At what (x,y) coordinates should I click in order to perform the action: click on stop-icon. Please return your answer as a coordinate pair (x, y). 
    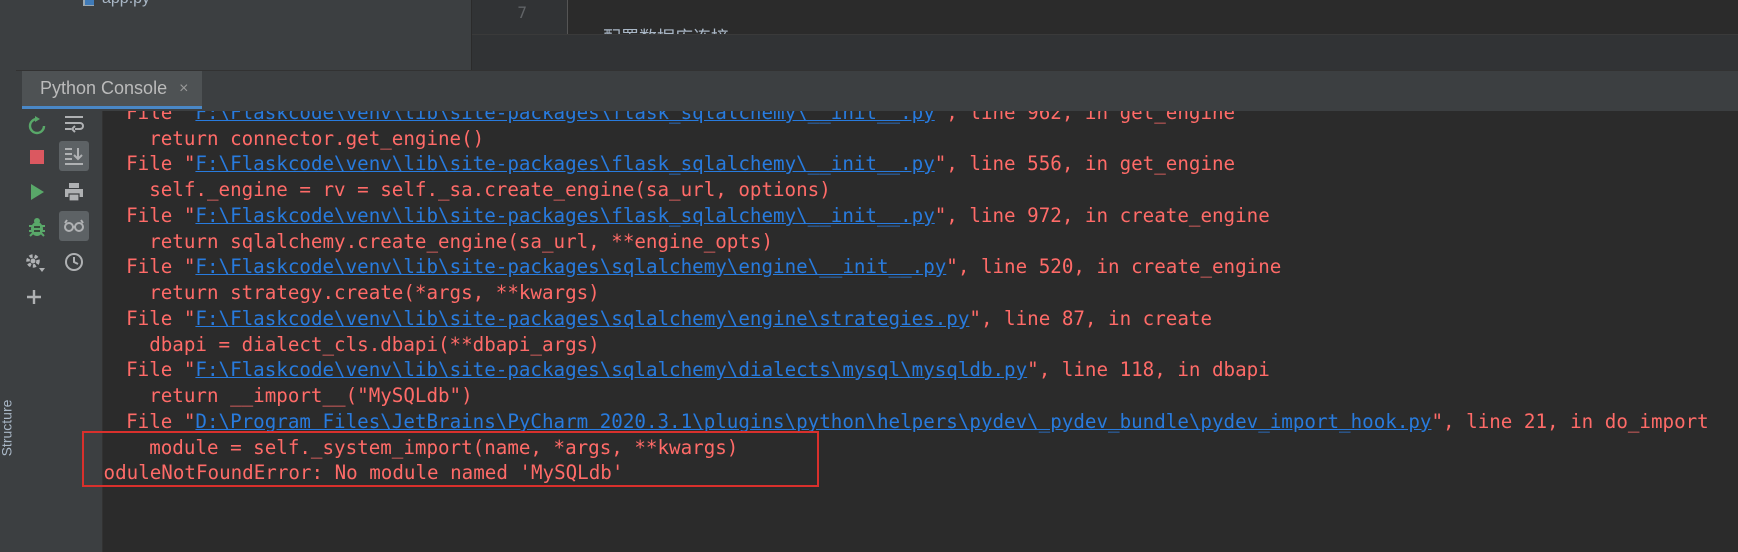
    Looking at the image, I should click on (37, 157).